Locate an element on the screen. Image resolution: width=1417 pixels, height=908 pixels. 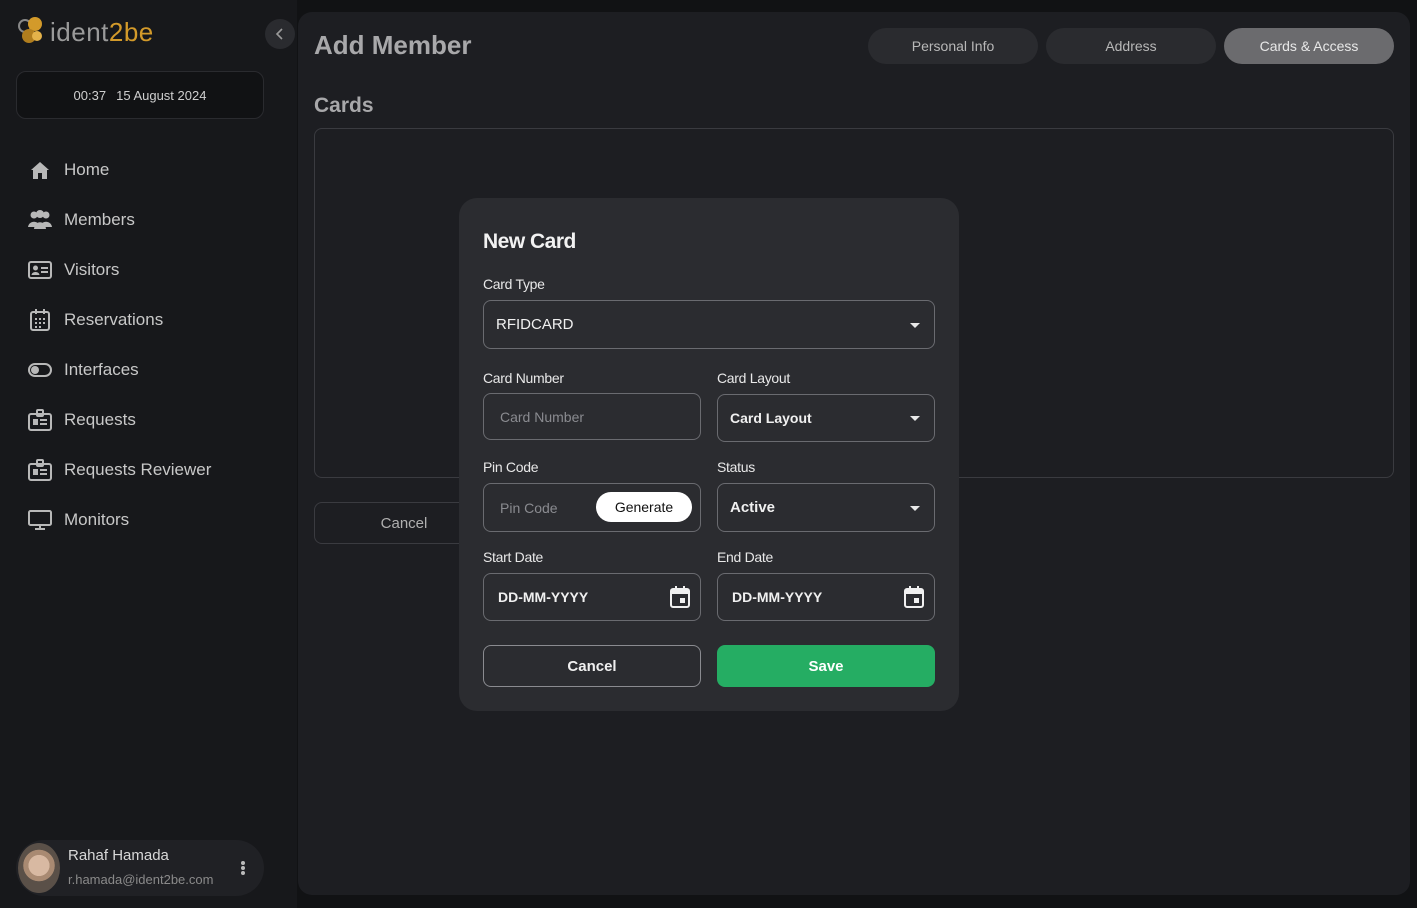
status-label: Status is located at coordinates (736, 467).